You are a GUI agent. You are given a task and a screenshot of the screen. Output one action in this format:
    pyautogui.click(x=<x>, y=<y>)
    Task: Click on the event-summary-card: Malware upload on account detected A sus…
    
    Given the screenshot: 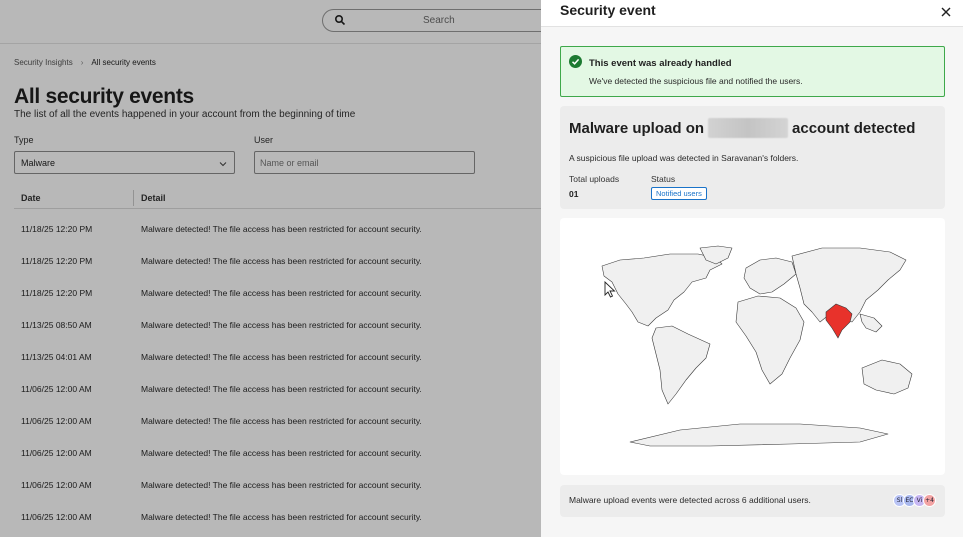 What is the action you would take?
    pyautogui.click(x=752, y=157)
    